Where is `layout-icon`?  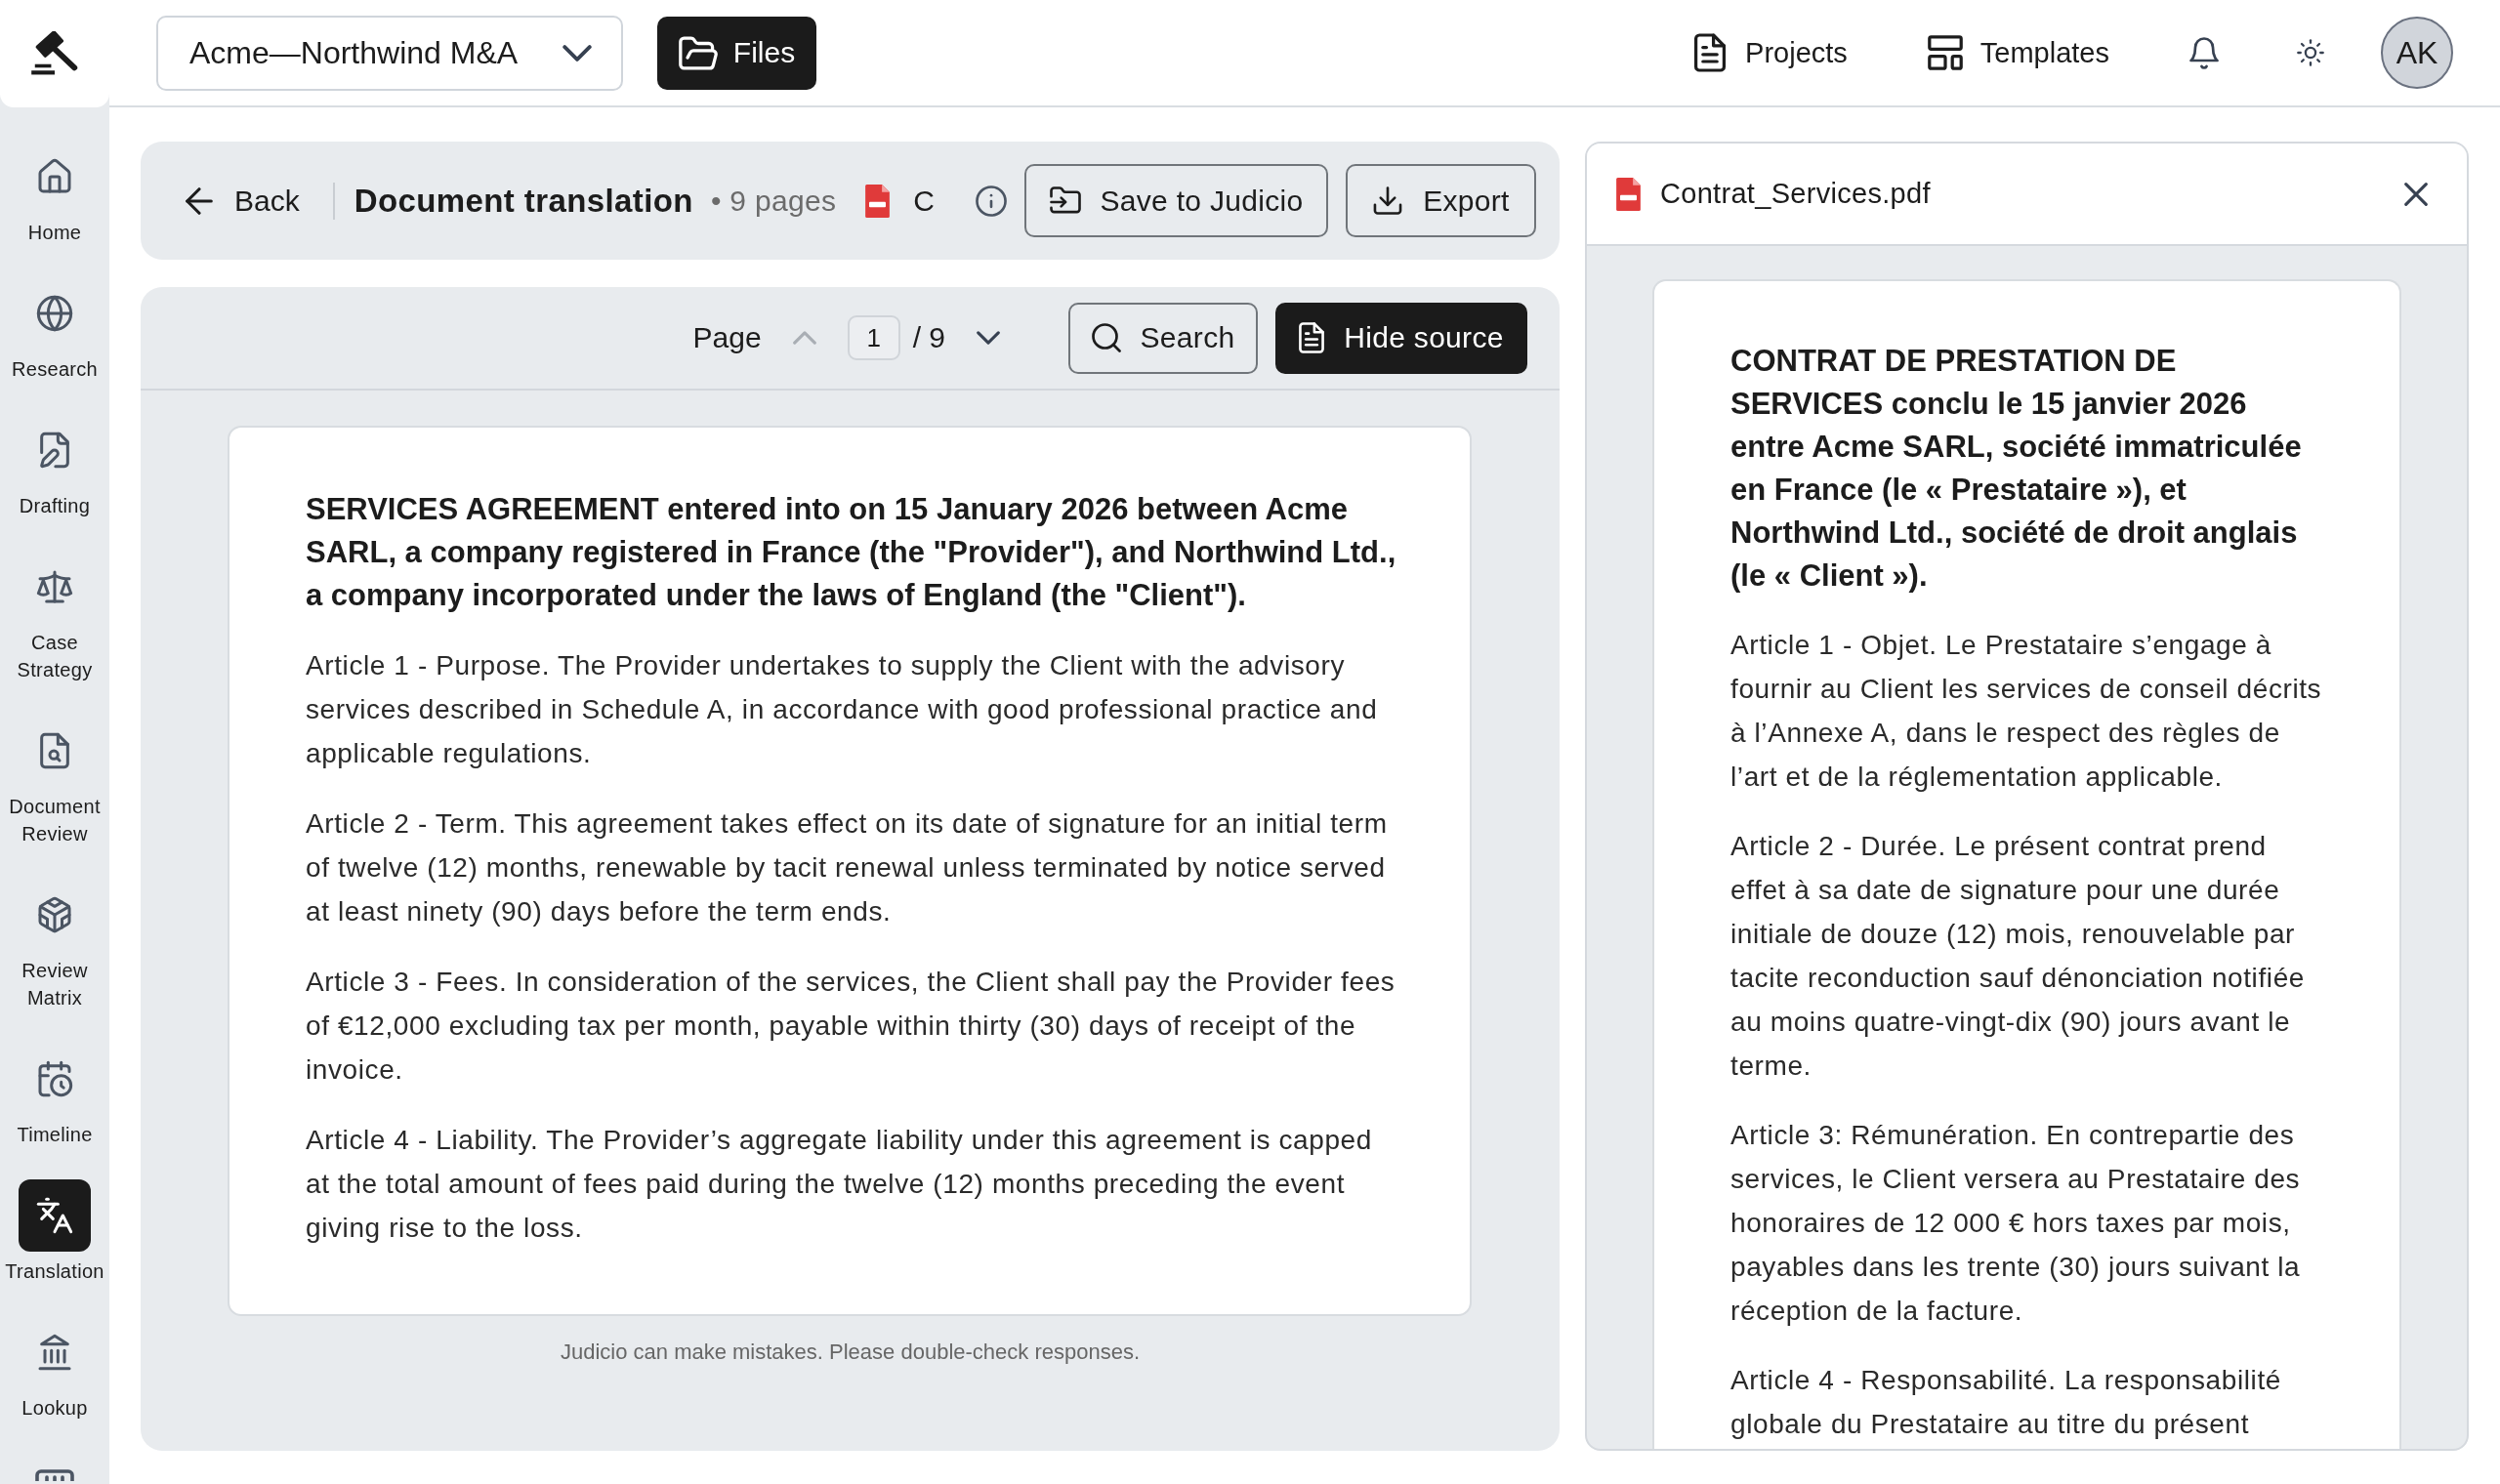
layout-icon is located at coordinates (1945, 53).